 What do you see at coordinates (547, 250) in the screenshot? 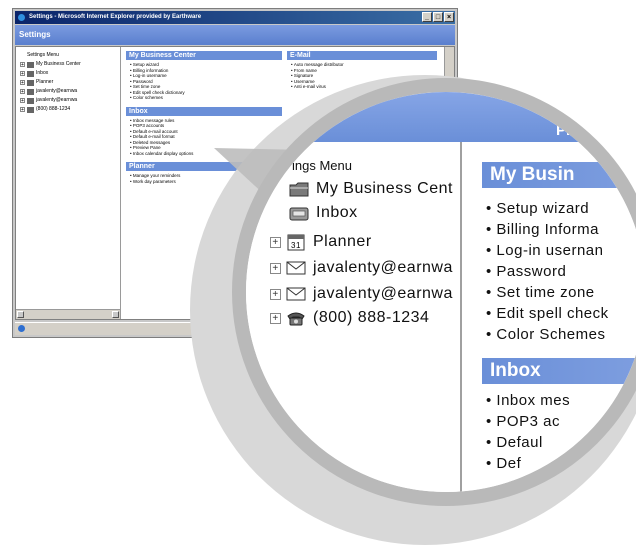
I see `zoomed-business-link: Log-in usernan` at bounding box center [547, 250].